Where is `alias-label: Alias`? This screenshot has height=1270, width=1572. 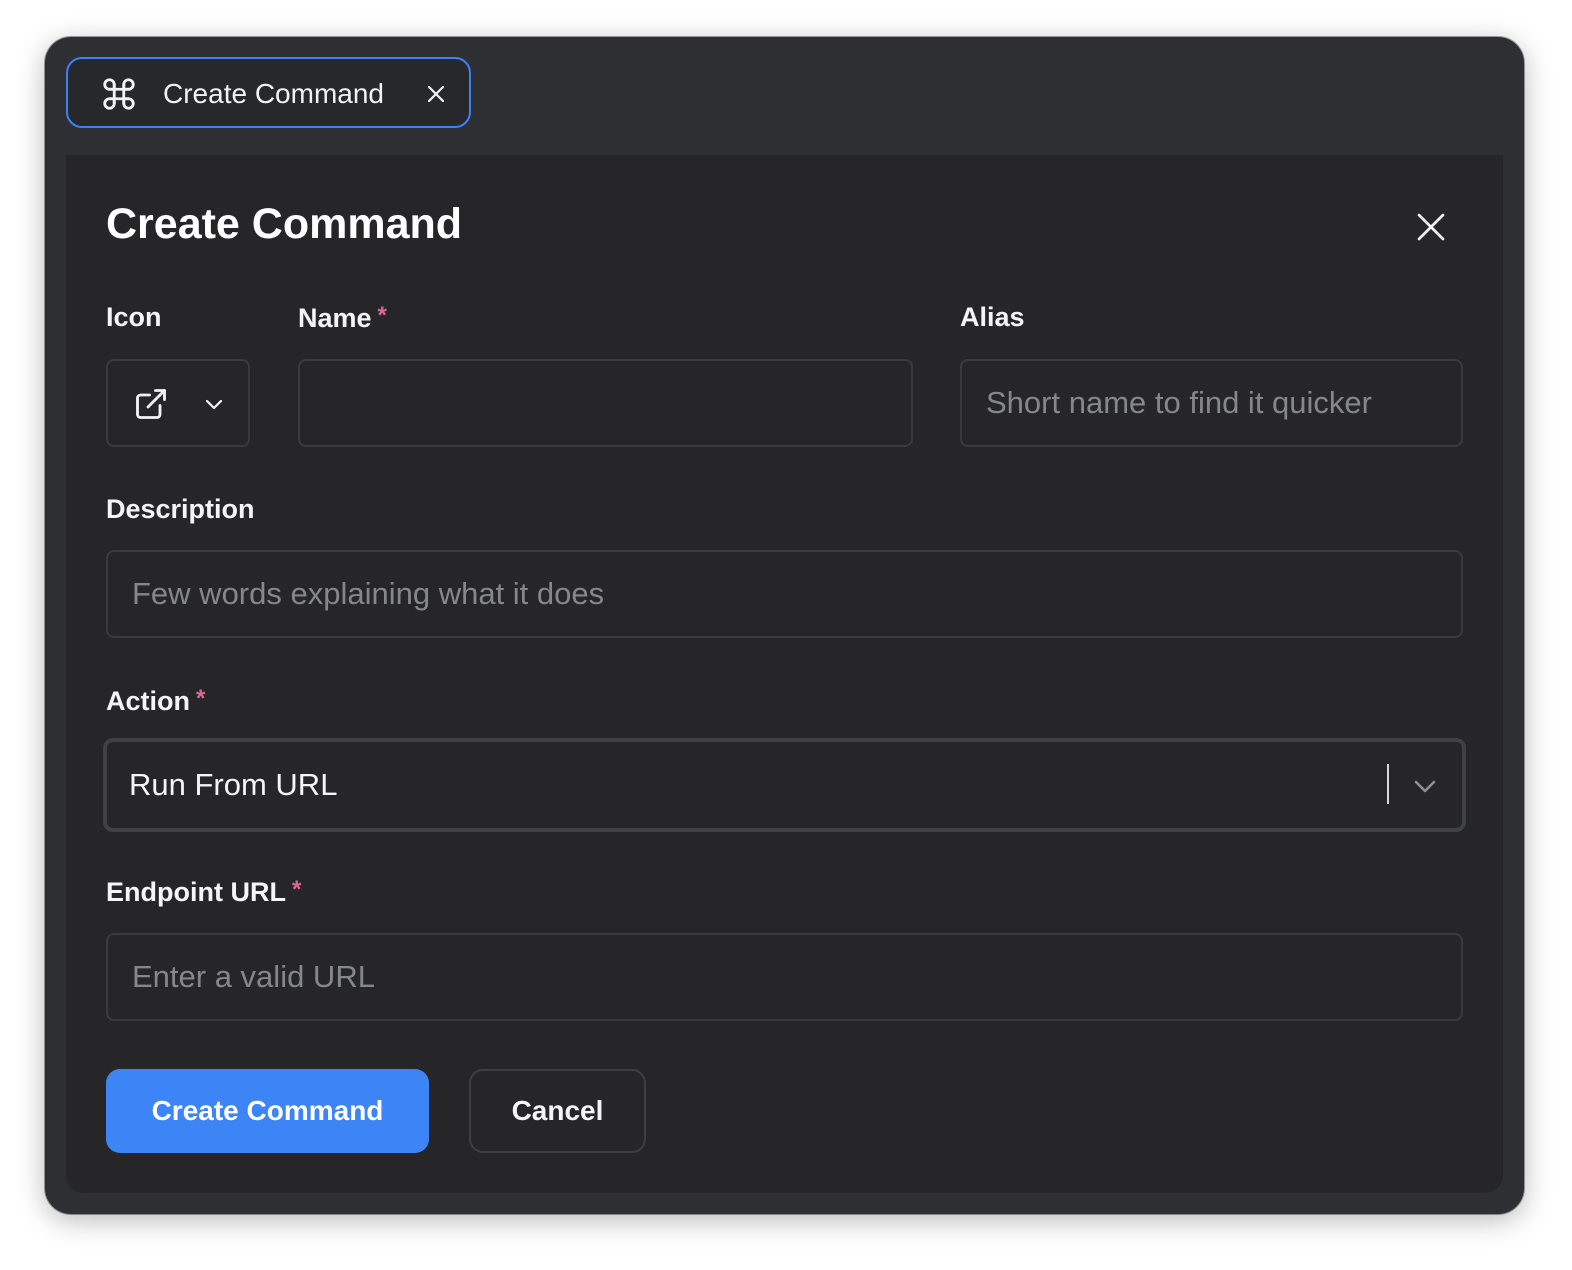 alias-label: Alias is located at coordinates (992, 317).